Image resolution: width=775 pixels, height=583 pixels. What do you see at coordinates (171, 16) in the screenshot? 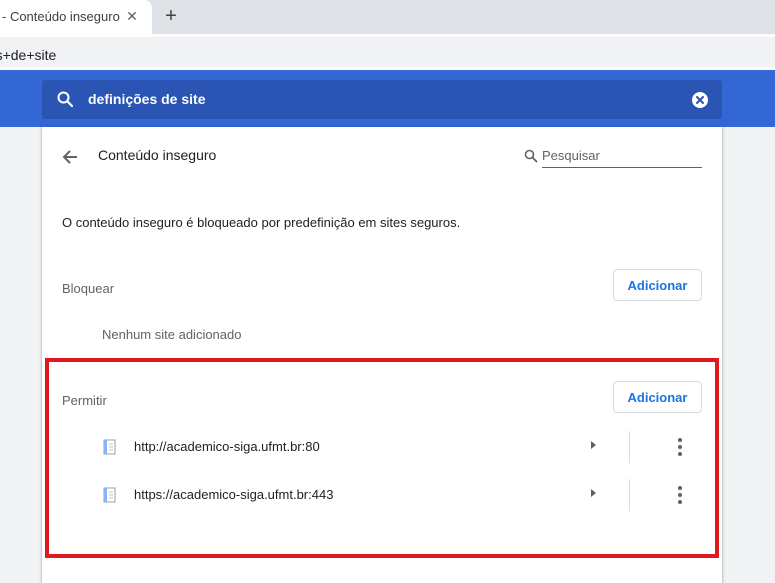
I see `new-tab-button: +` at bounding box center [171, 16].